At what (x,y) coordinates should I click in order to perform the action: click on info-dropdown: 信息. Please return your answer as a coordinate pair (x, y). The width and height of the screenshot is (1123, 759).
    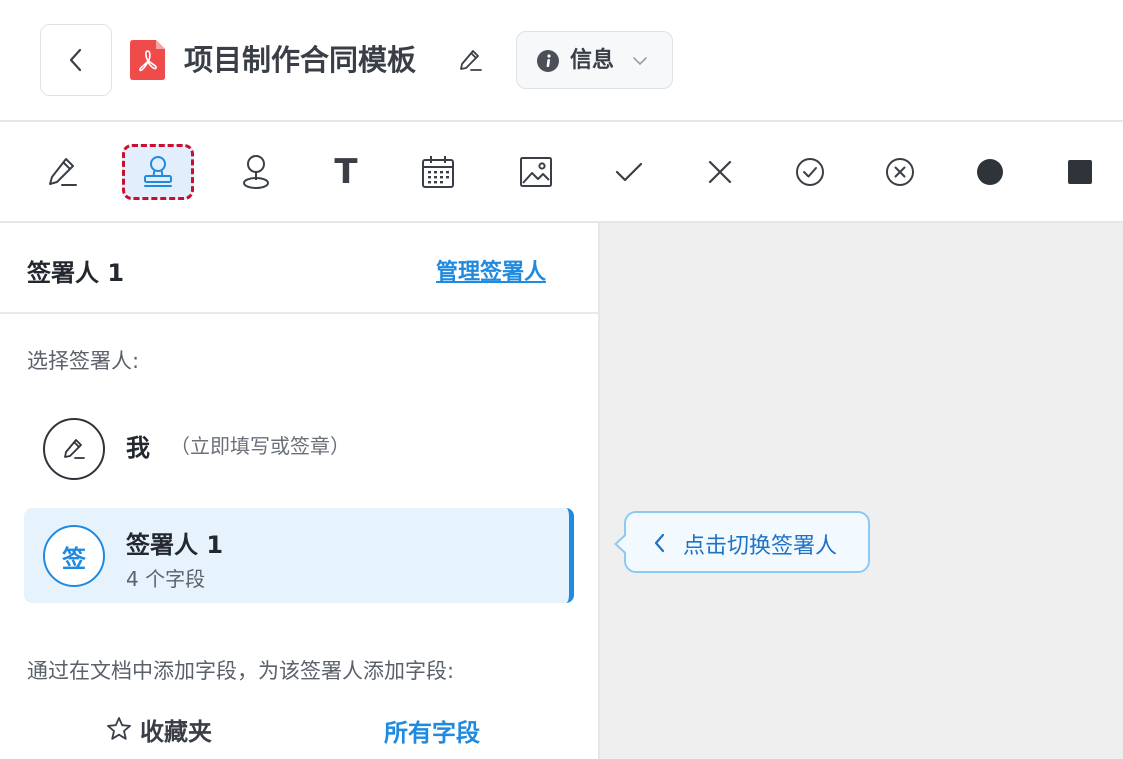
    Looking at the image, I should click on (594, 60).